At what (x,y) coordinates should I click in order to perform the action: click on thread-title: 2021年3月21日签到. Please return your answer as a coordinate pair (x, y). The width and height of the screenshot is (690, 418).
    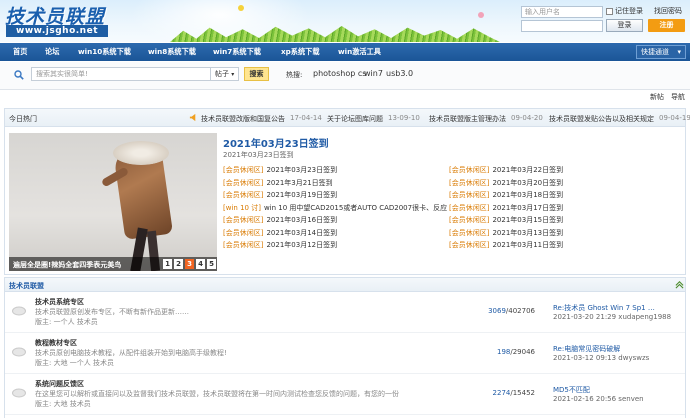
    Looking at the image, I should click on (299, 183).